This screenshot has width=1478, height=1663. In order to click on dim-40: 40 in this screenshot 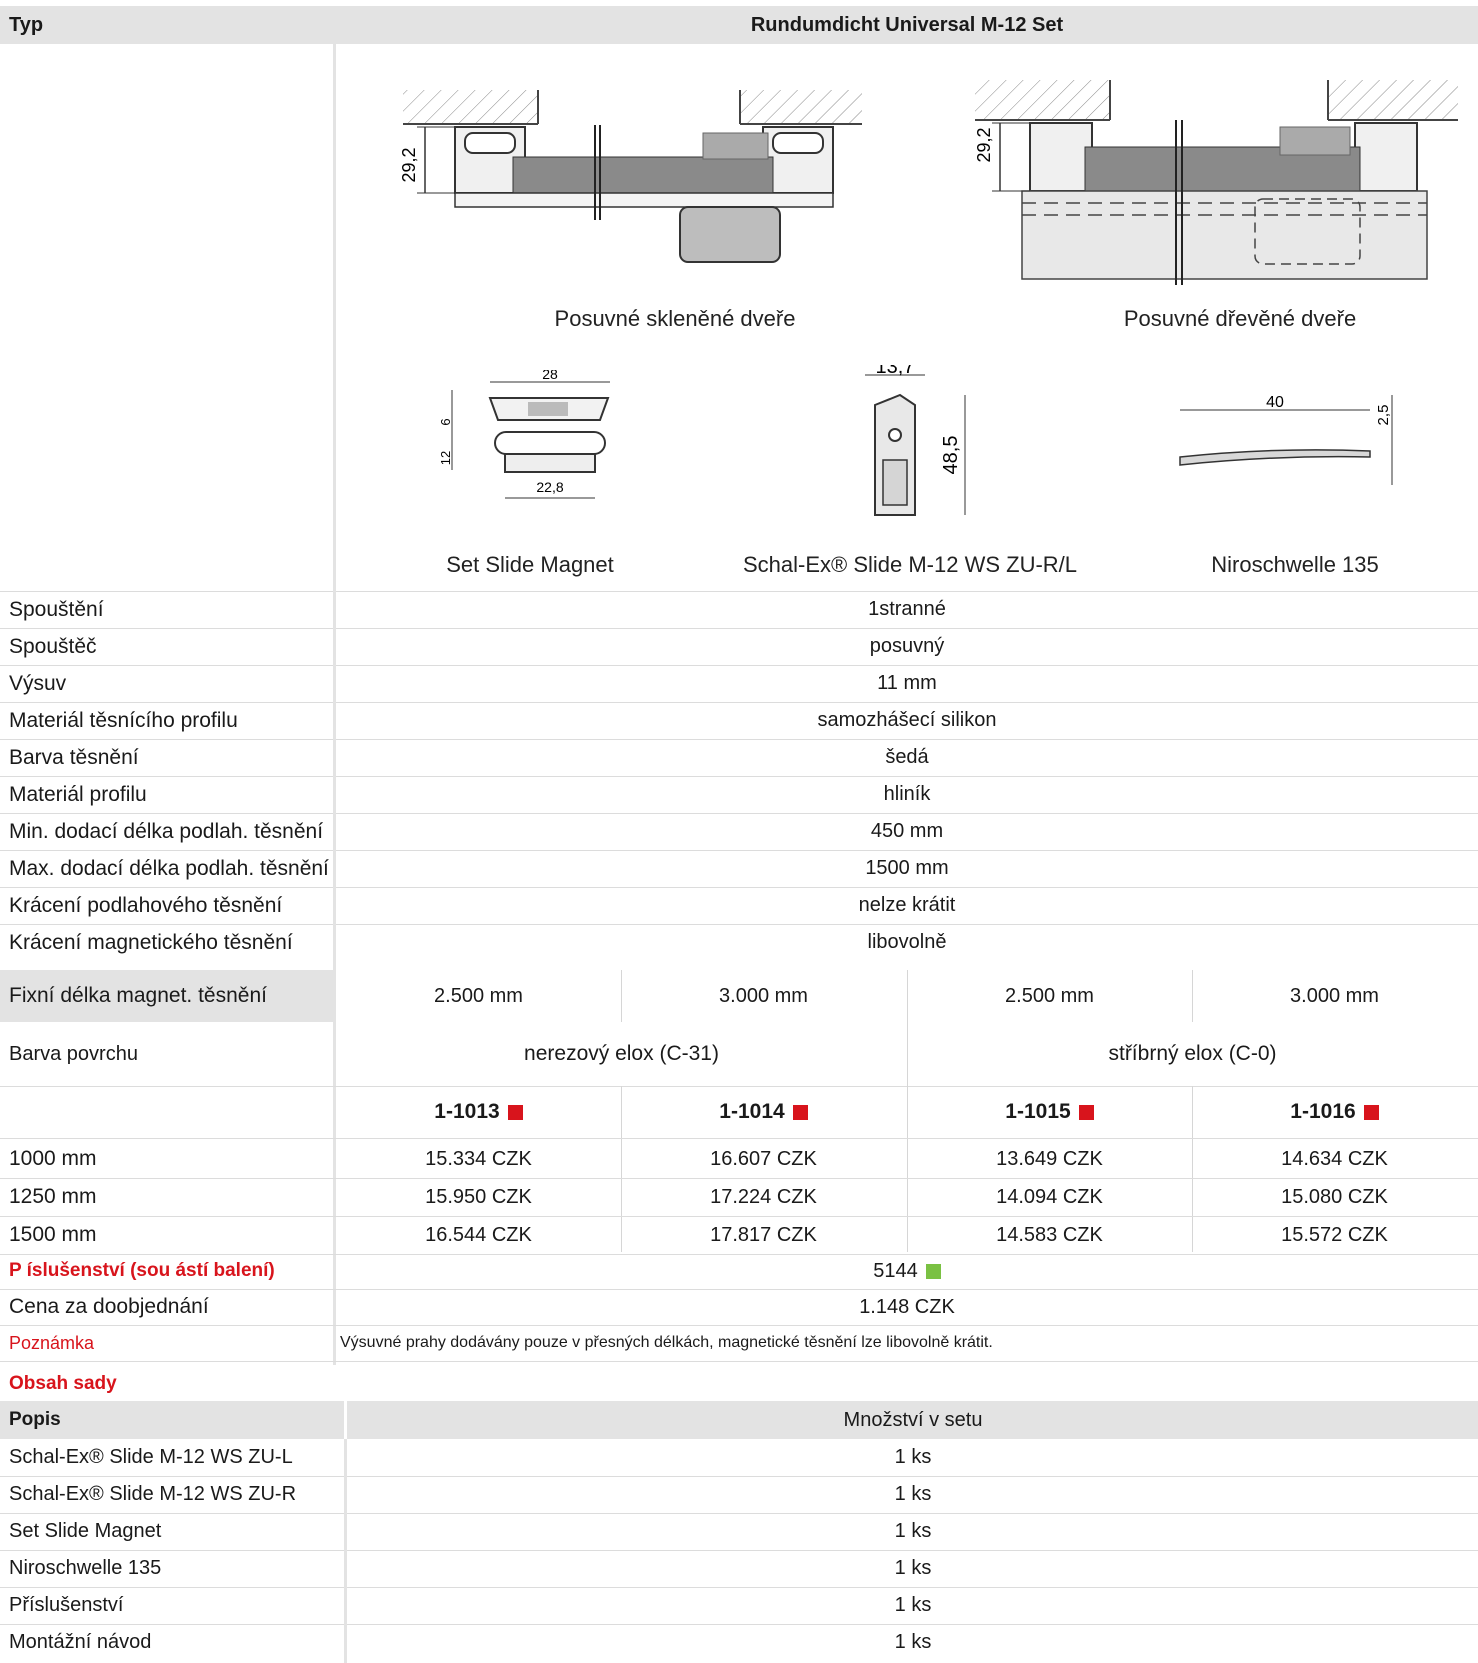, I will do `click(1275, 402)`.